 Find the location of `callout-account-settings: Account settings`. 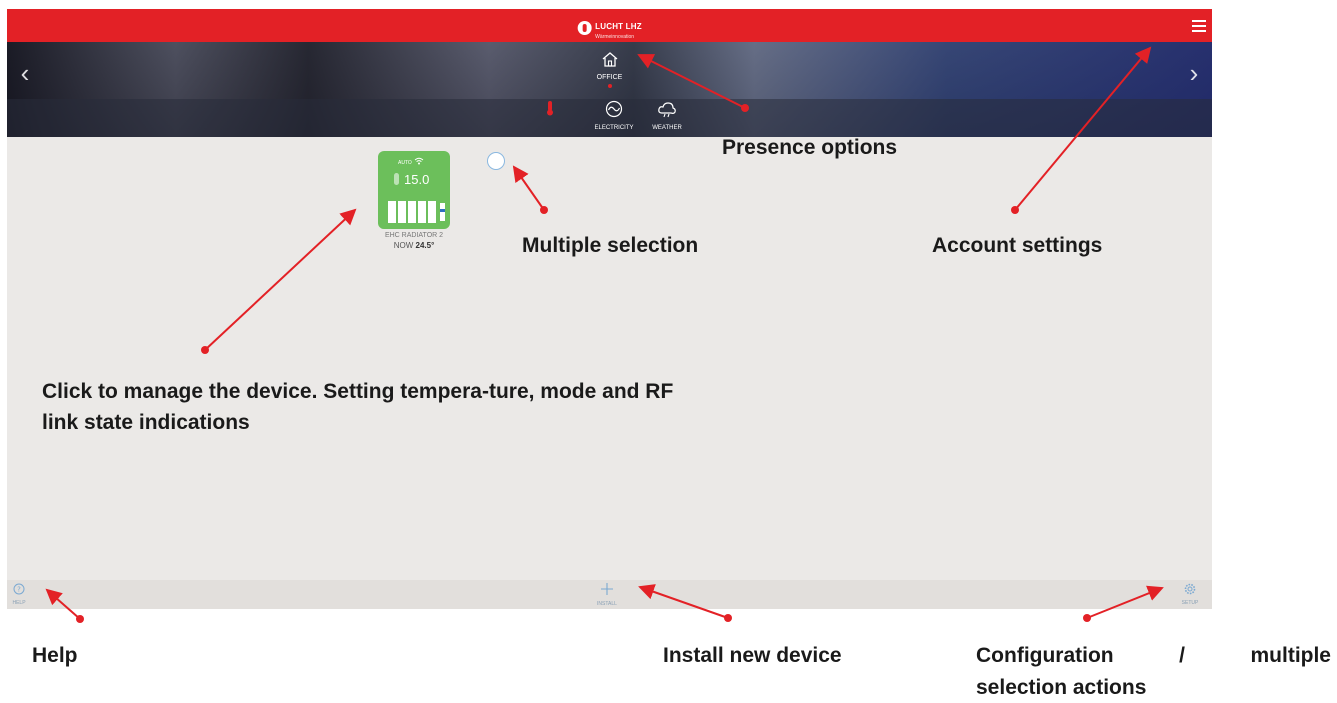

callout-account-settings: Account settings is located at coordinates (1017, 245).